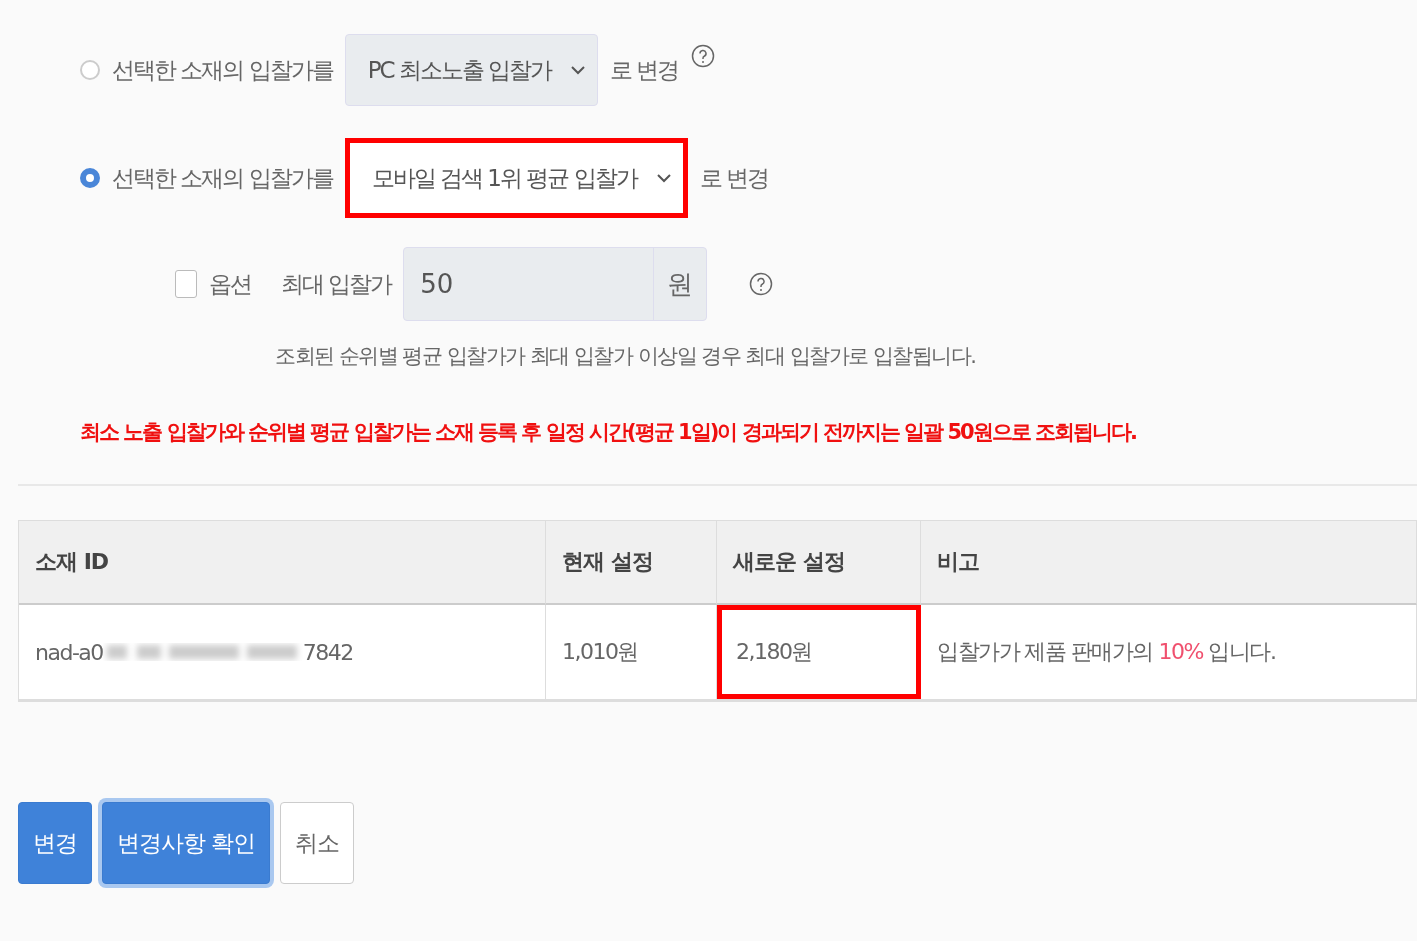  What do you see at coordinates (680, 284) in the screenshot?
I see `unit-label: 원` at bounding box center [680, 284].